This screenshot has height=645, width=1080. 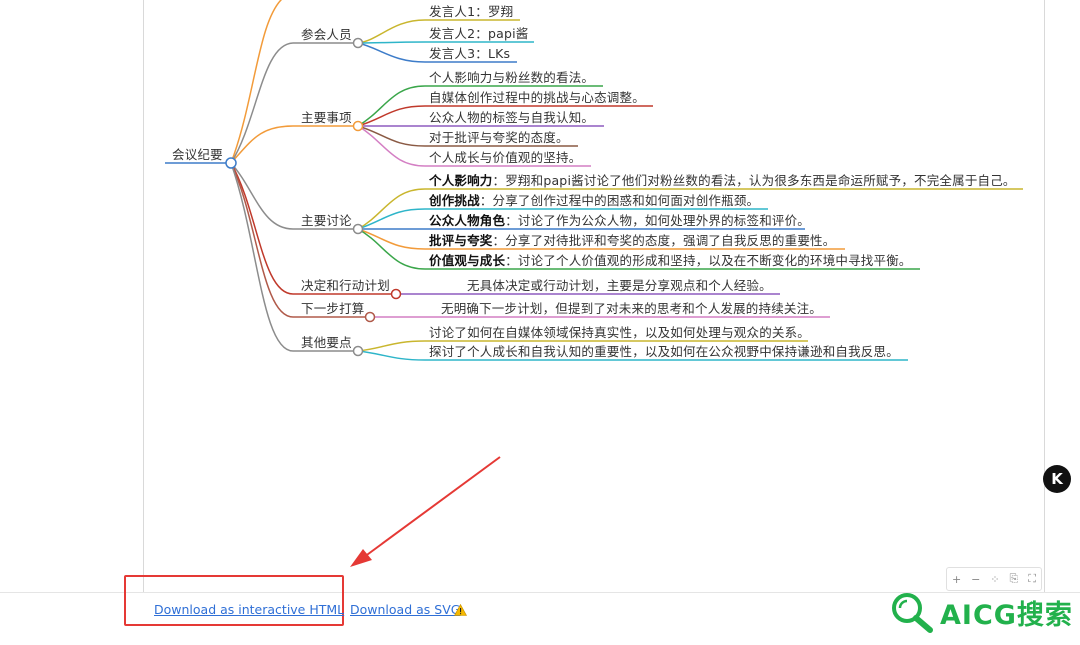 What do you see at coordinates (664, 240) in the screenshot?
I see `discussion-item-text: ：分享了对待批评和夸奖的态度，强调了自我反思的重要性。` at bounding box center [664, 240].